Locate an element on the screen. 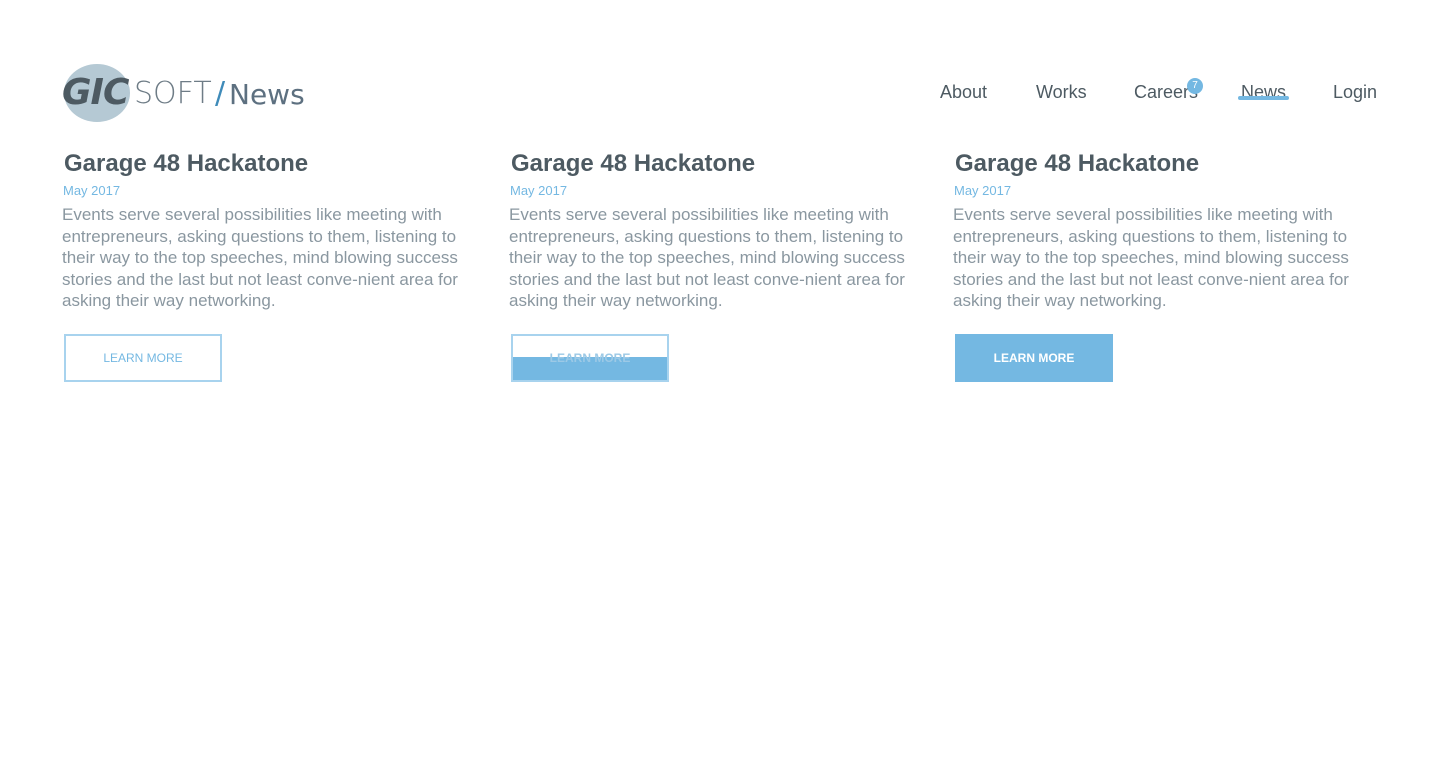 The height and width of the screenshot is (768, 1440). learn-more-label: LEARN MORE is located at coordinates (590, 358).